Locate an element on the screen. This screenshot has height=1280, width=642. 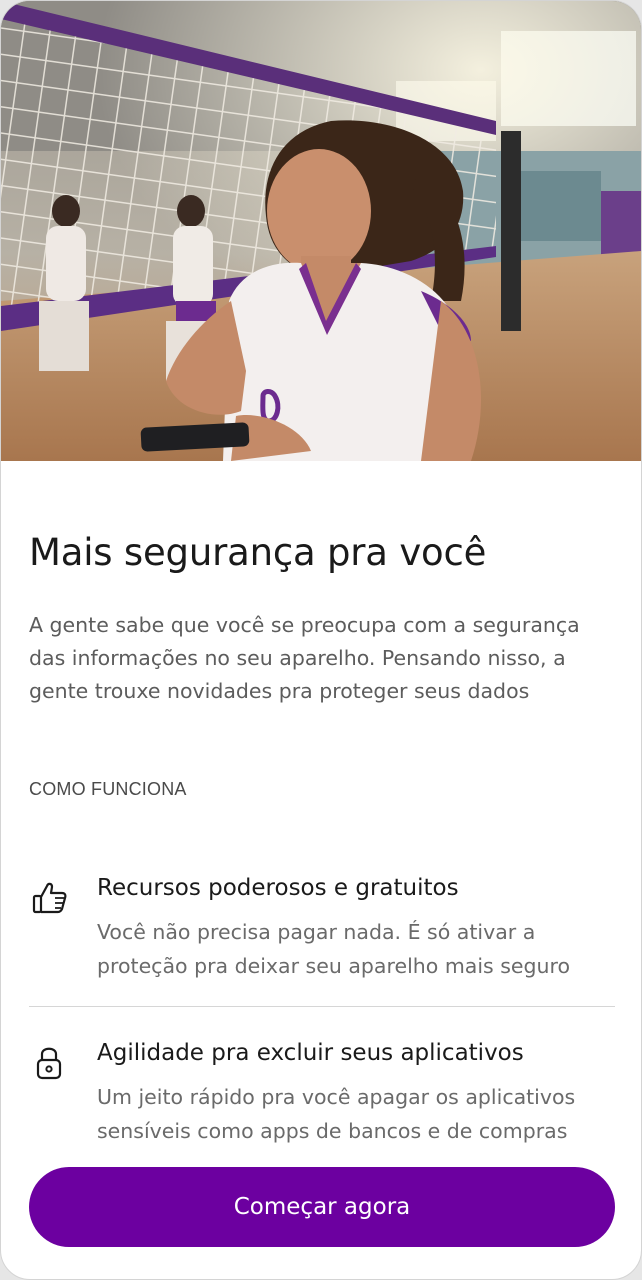
page-title: Mais segurança pra você is located at coordinates (258, 552).